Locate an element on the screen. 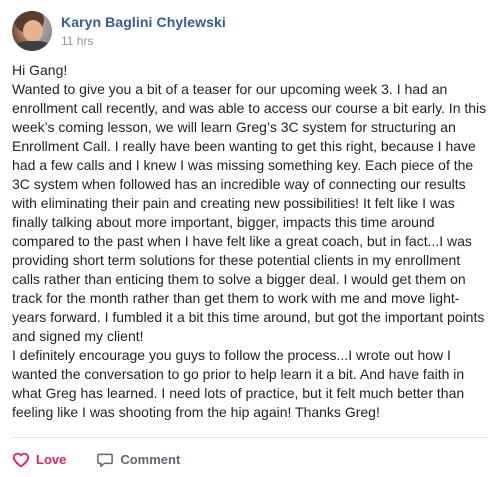 This screenshot has width=500, height=477. author-avatar is located at coordinates (32, 31).